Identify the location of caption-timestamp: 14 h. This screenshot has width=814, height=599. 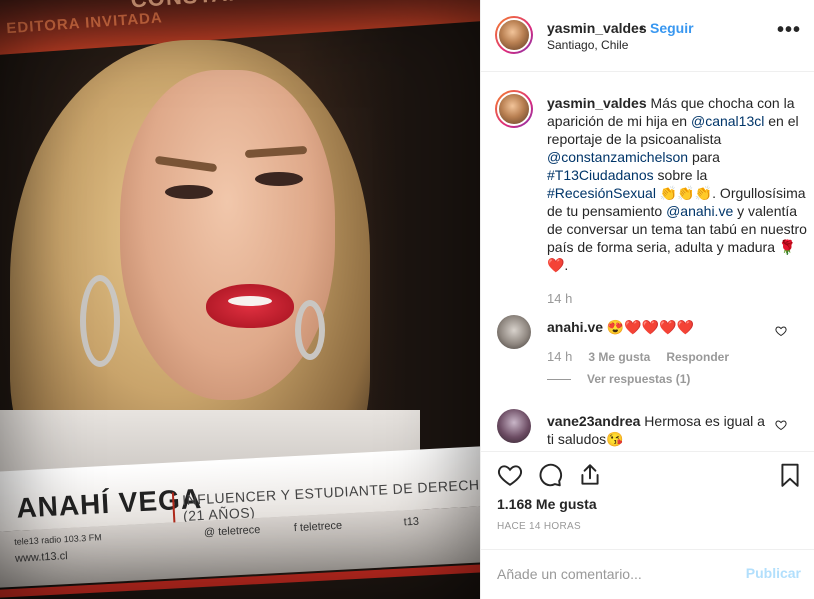
(559, 298).